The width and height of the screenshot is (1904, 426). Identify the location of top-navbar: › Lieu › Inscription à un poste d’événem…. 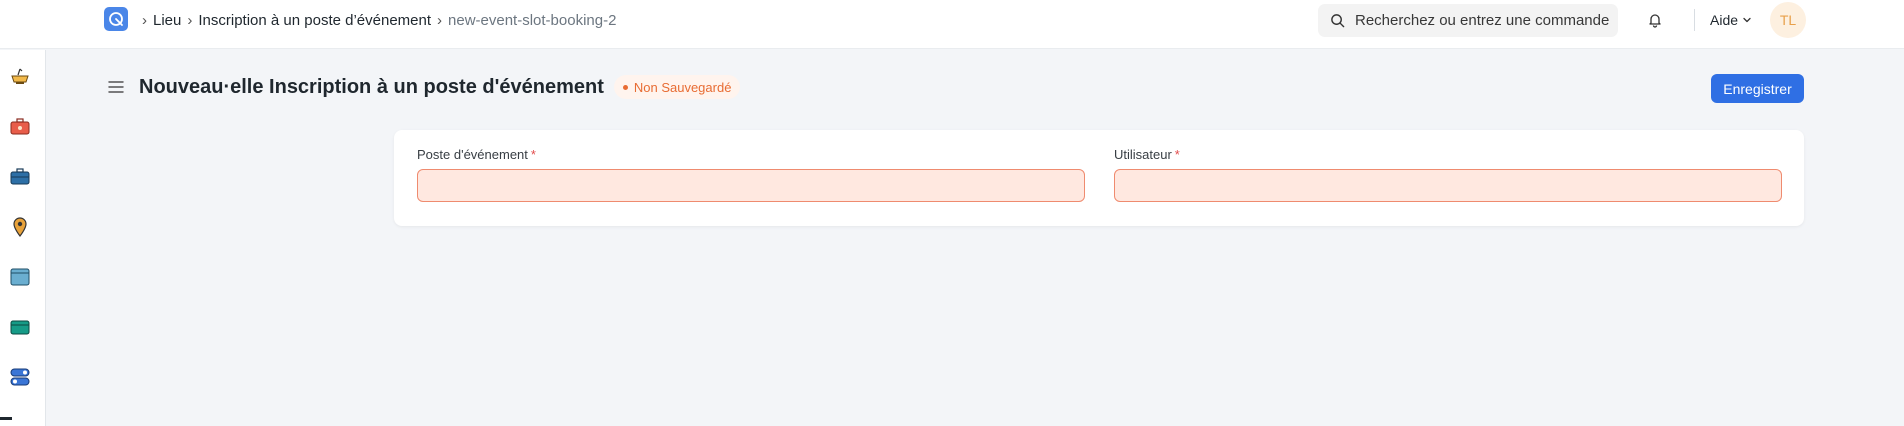
(952, 24).